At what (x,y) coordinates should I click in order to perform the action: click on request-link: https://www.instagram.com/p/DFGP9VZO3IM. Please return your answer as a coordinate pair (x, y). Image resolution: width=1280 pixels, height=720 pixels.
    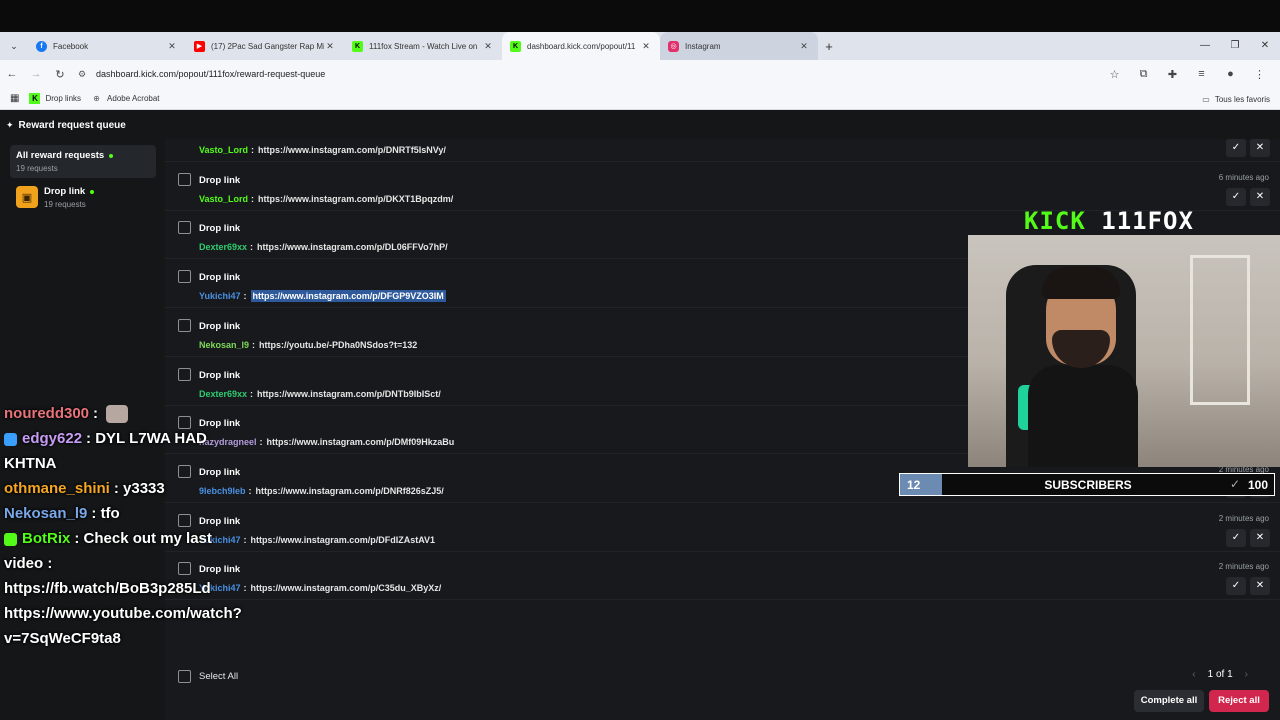
    Looking at the image, I should click on (348, 296).